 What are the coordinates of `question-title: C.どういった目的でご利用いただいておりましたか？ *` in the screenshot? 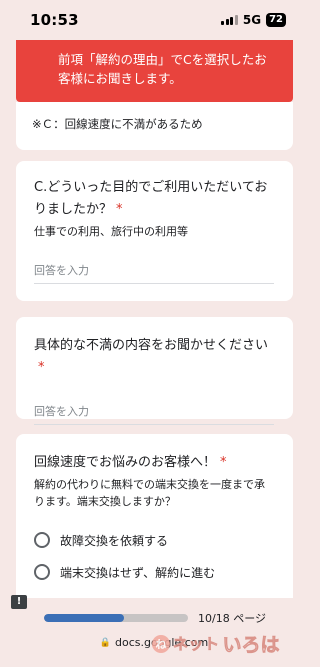 It's located at (151, 198).